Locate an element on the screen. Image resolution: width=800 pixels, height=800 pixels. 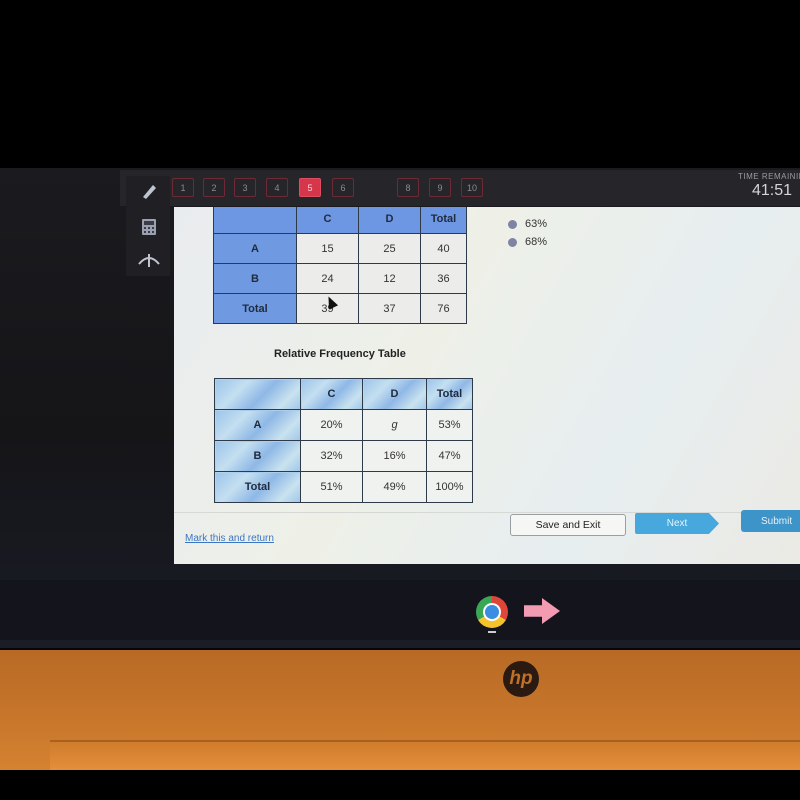
table-row: A 15 25 40 is located at coordinates (340, 248).